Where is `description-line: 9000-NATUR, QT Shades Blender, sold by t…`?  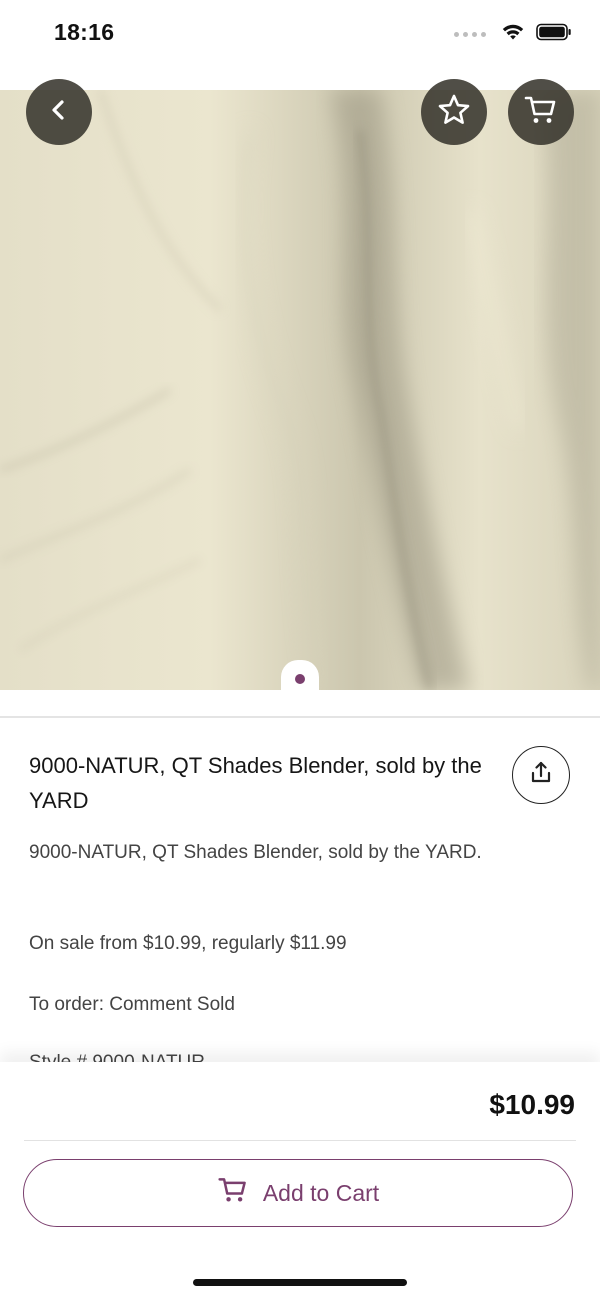
description-line: 9000-NATUR, QT Shades Blender, sold by t… is located at coordinates (255, 852).